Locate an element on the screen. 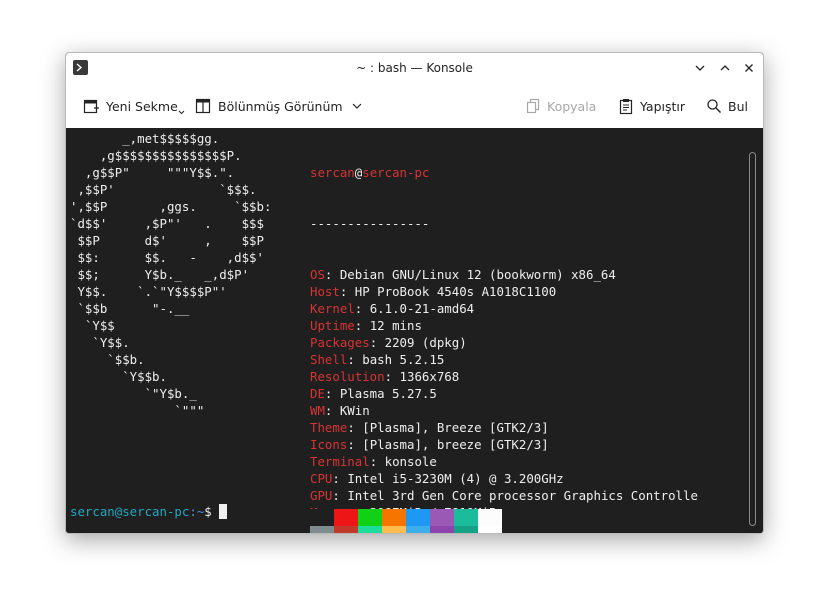  info-value: KWin is located at coordinates (354, 410).